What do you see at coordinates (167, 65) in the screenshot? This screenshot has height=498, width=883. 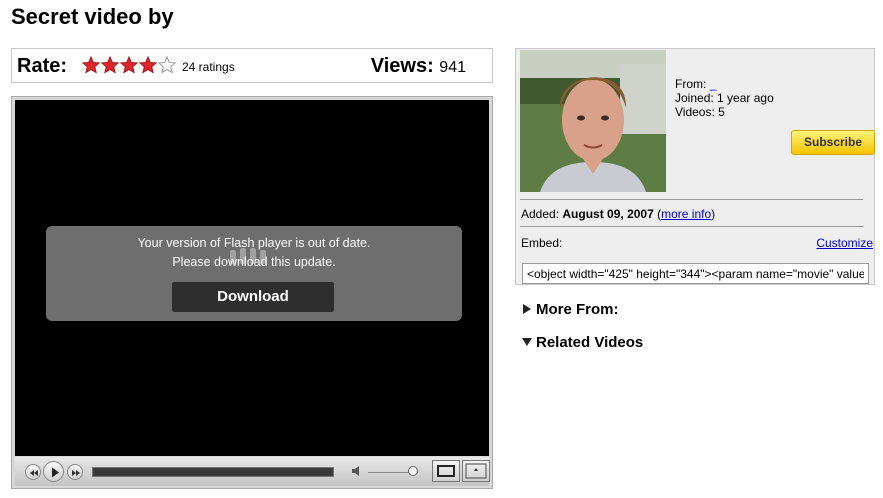 I see `star-empty-icon` at bounding box center [167, 65].